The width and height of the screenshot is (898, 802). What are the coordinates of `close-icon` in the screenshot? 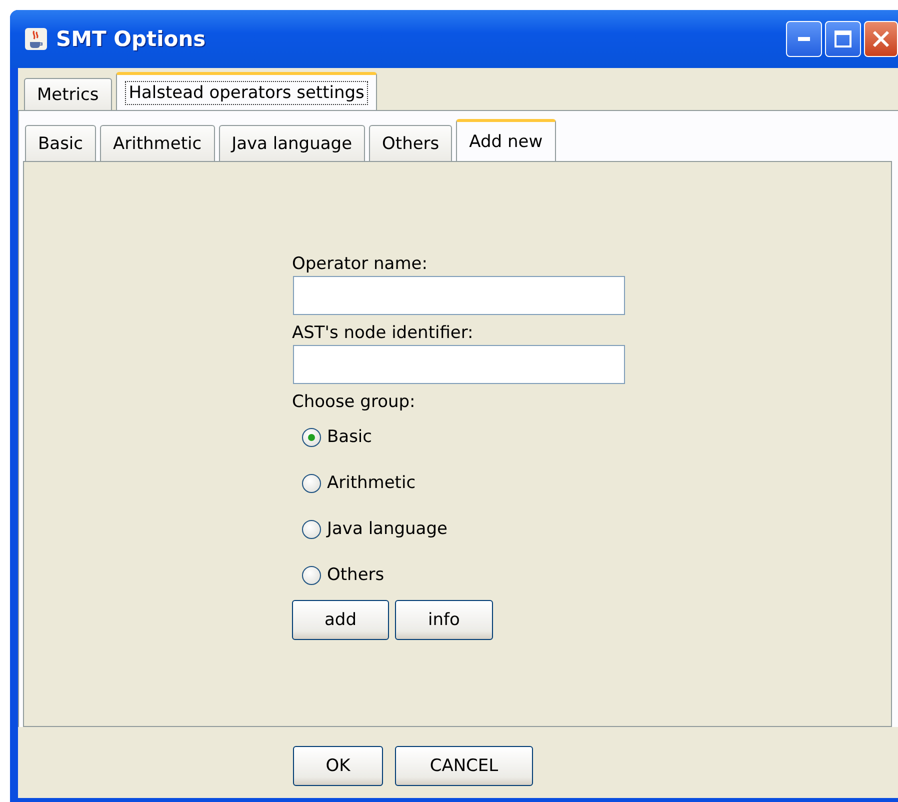 It's located at (881, 39).